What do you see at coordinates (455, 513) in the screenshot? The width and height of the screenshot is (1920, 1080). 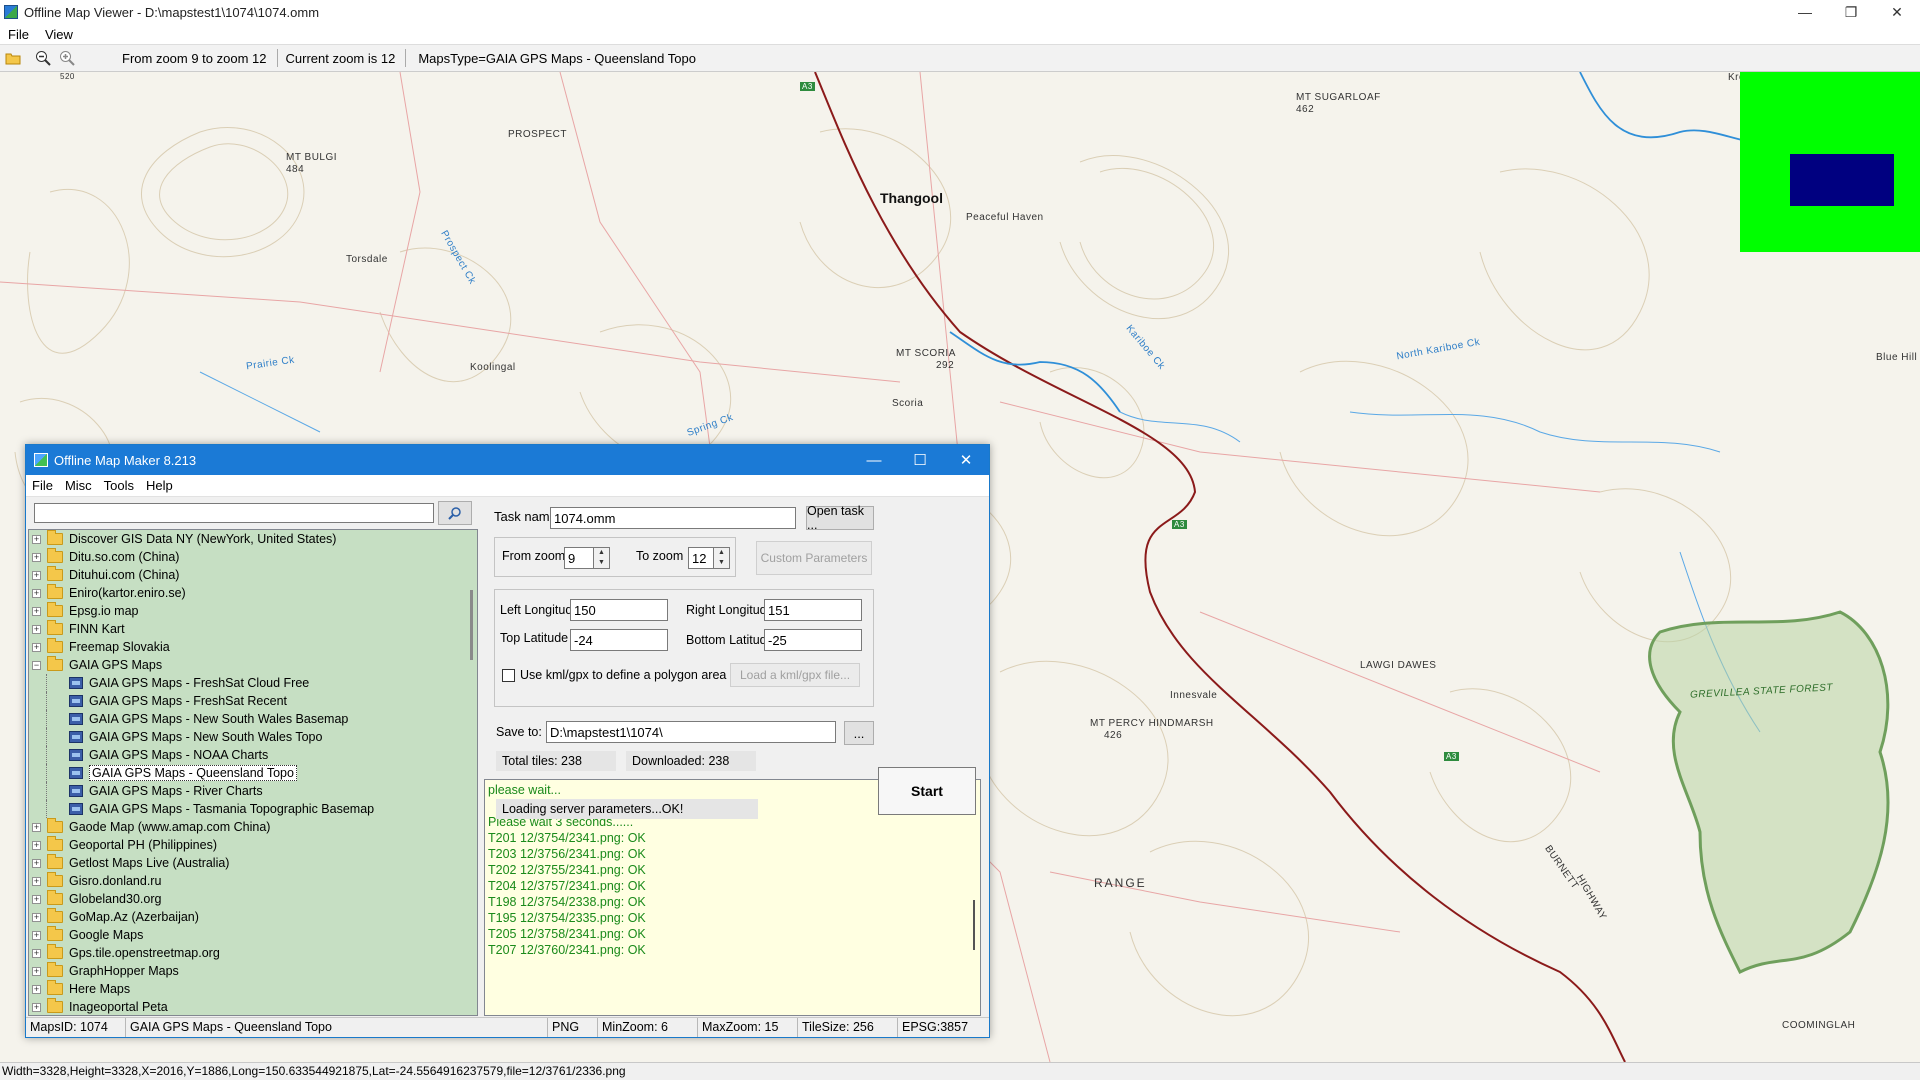 I see `provider-search-button` at bounding box center [455, 513].